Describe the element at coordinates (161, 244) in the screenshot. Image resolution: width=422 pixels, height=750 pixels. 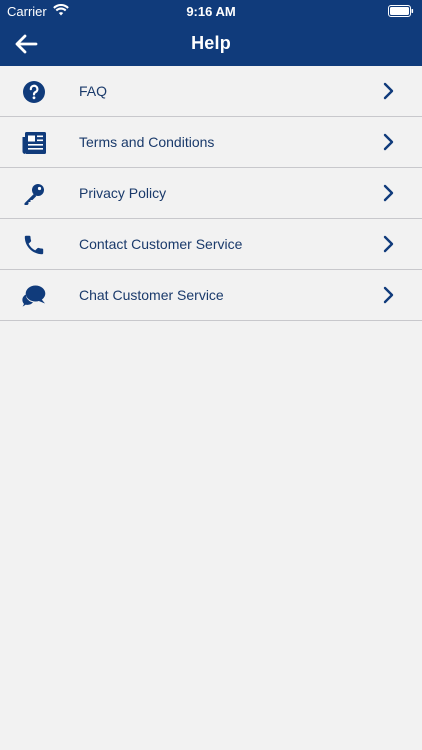
I see `menu-item-label: Contact Customer Service` at that location.